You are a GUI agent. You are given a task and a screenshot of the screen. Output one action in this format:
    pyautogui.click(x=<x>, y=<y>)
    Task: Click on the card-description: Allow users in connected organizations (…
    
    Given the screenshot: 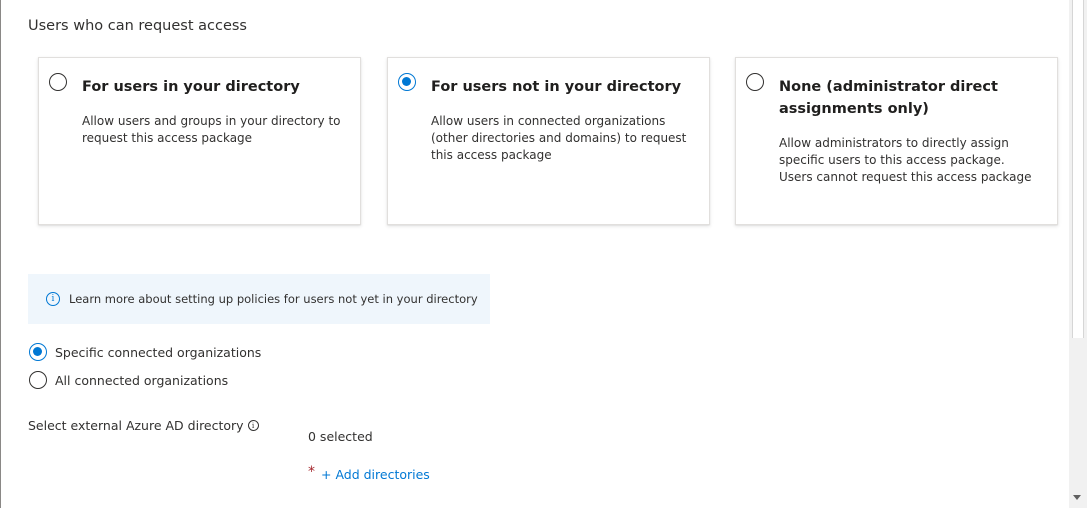 What is the action you would take?
    pyautogui.click(x=559, y=138)
    